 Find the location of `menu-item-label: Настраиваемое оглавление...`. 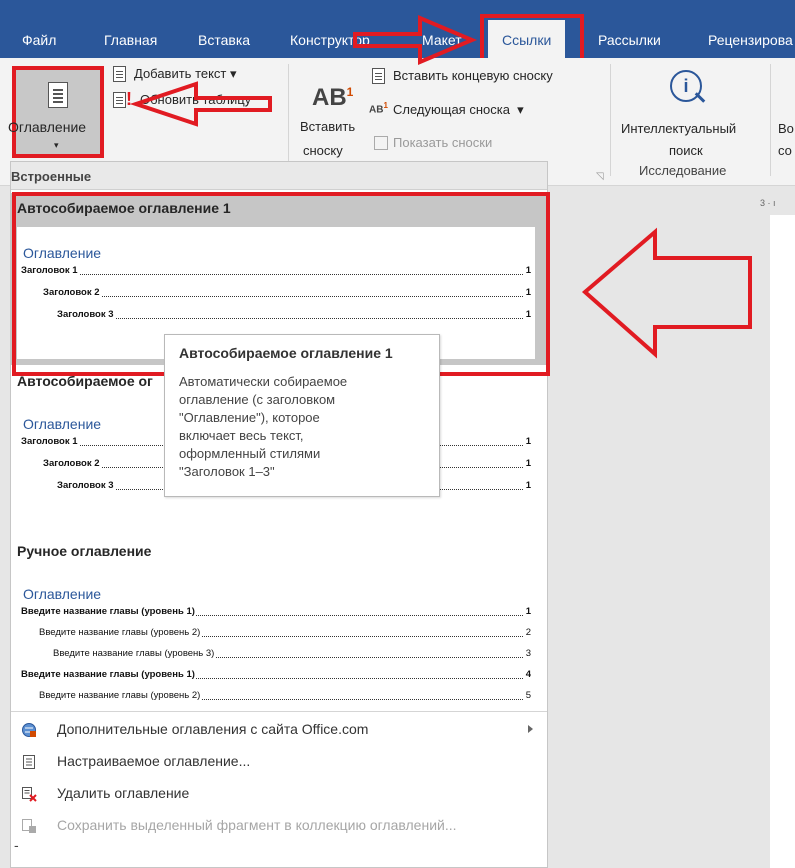

menu-item-label: Настраиваемое оглавление... is located at coordinates (154, 761).